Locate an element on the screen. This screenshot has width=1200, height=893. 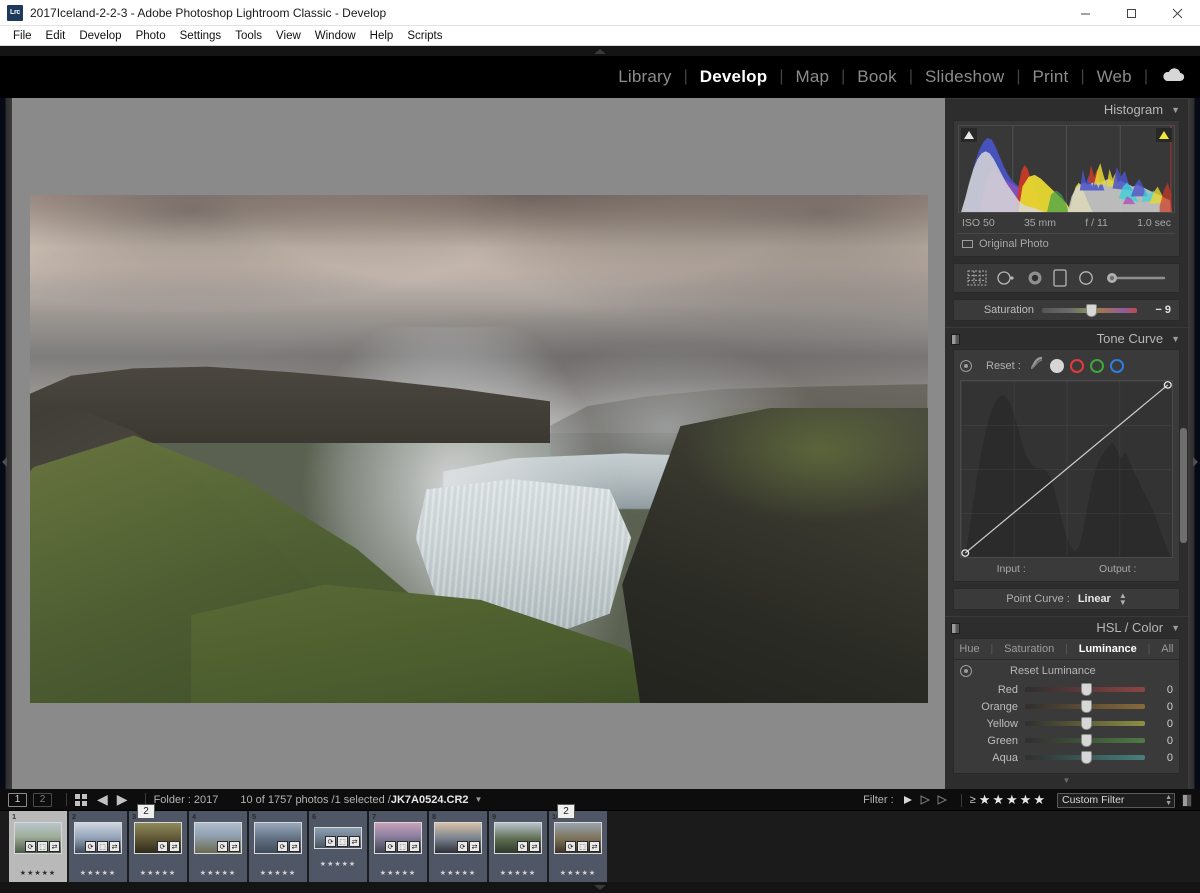
thumbnail-item: 6 ⟳ ⬚ ⇄ ★★★★★ is located at coordinates (338, 846).